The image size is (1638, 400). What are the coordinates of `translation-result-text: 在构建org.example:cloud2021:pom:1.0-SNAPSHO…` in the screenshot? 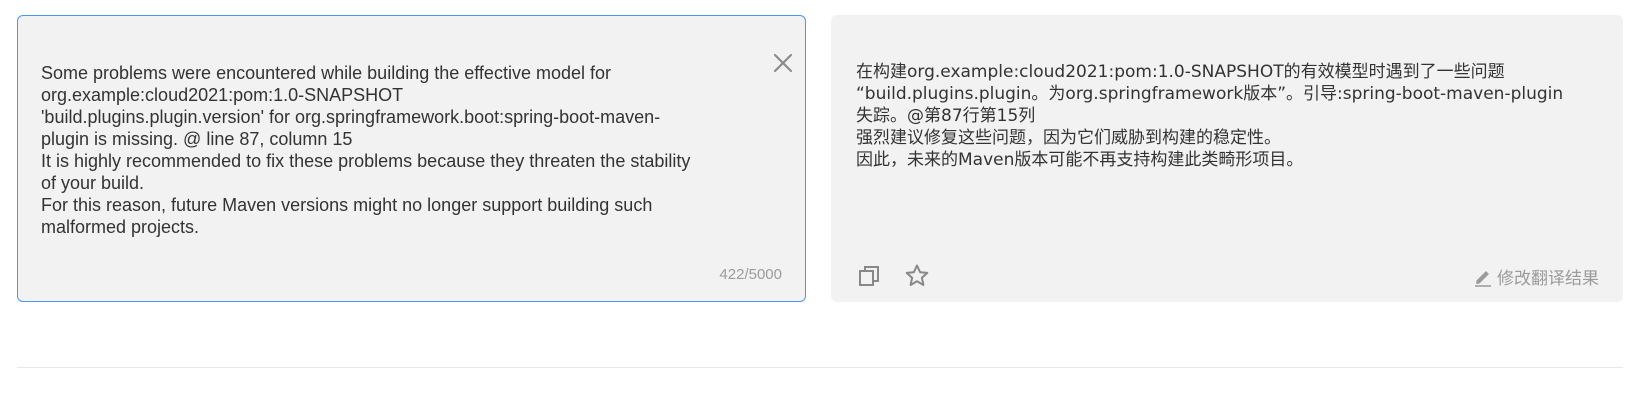 It's located at (1210, 116).